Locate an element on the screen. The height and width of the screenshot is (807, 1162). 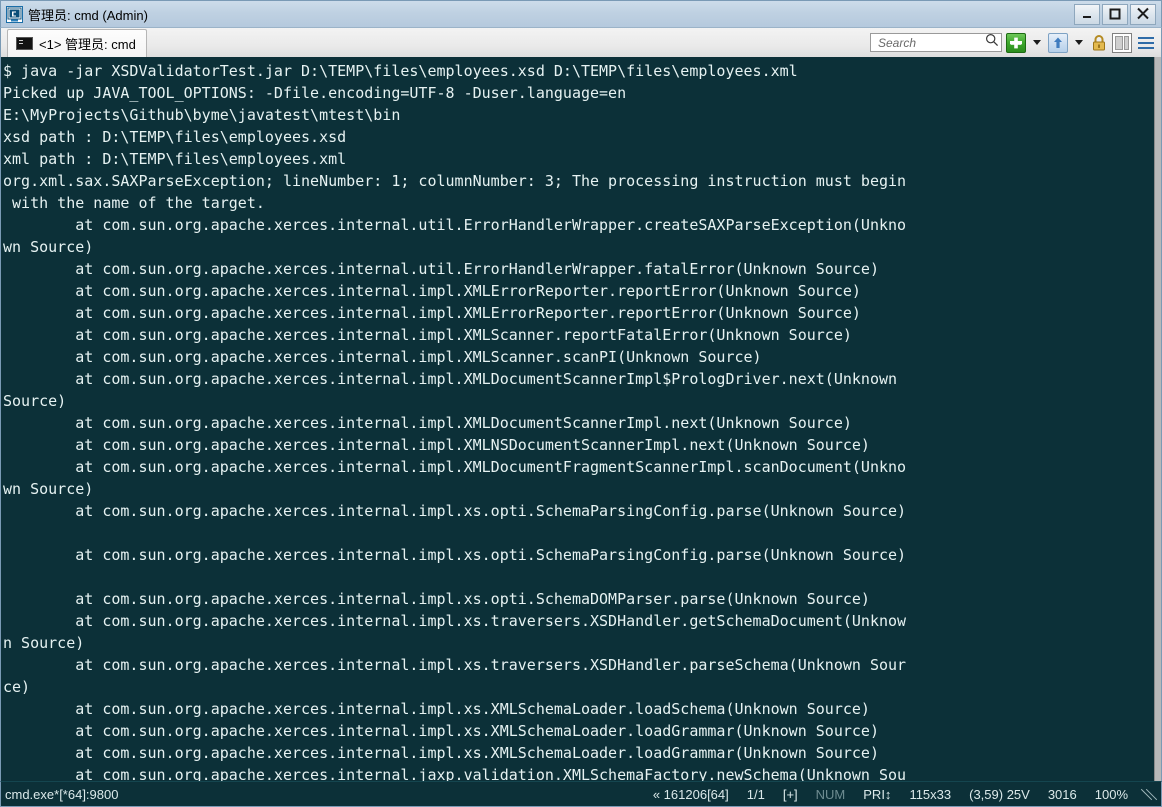
window-title: 管理员: cmd (Admin) is located at coordinates (88, 15).